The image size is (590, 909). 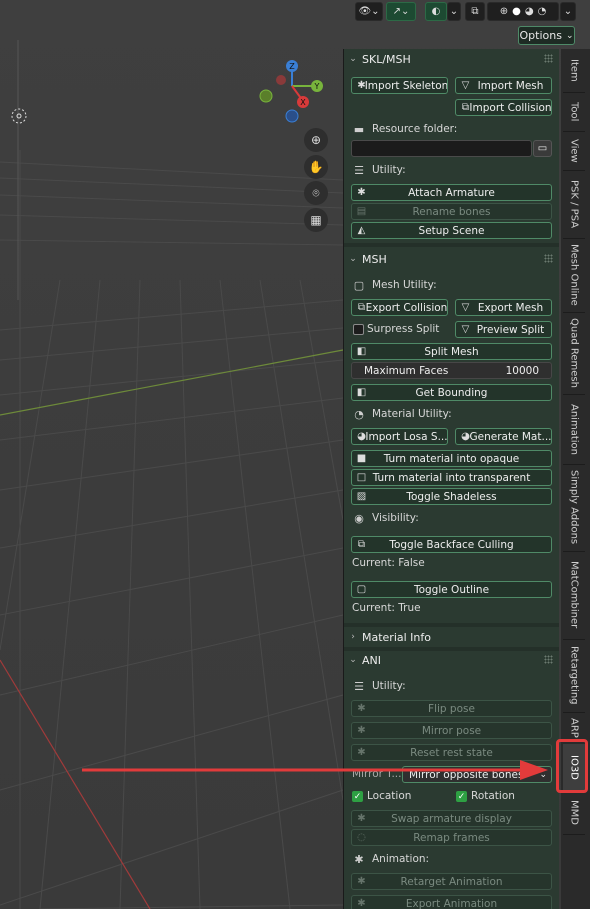 I want to click on chevron-right-icon: ›, so click(x=353, y=637).